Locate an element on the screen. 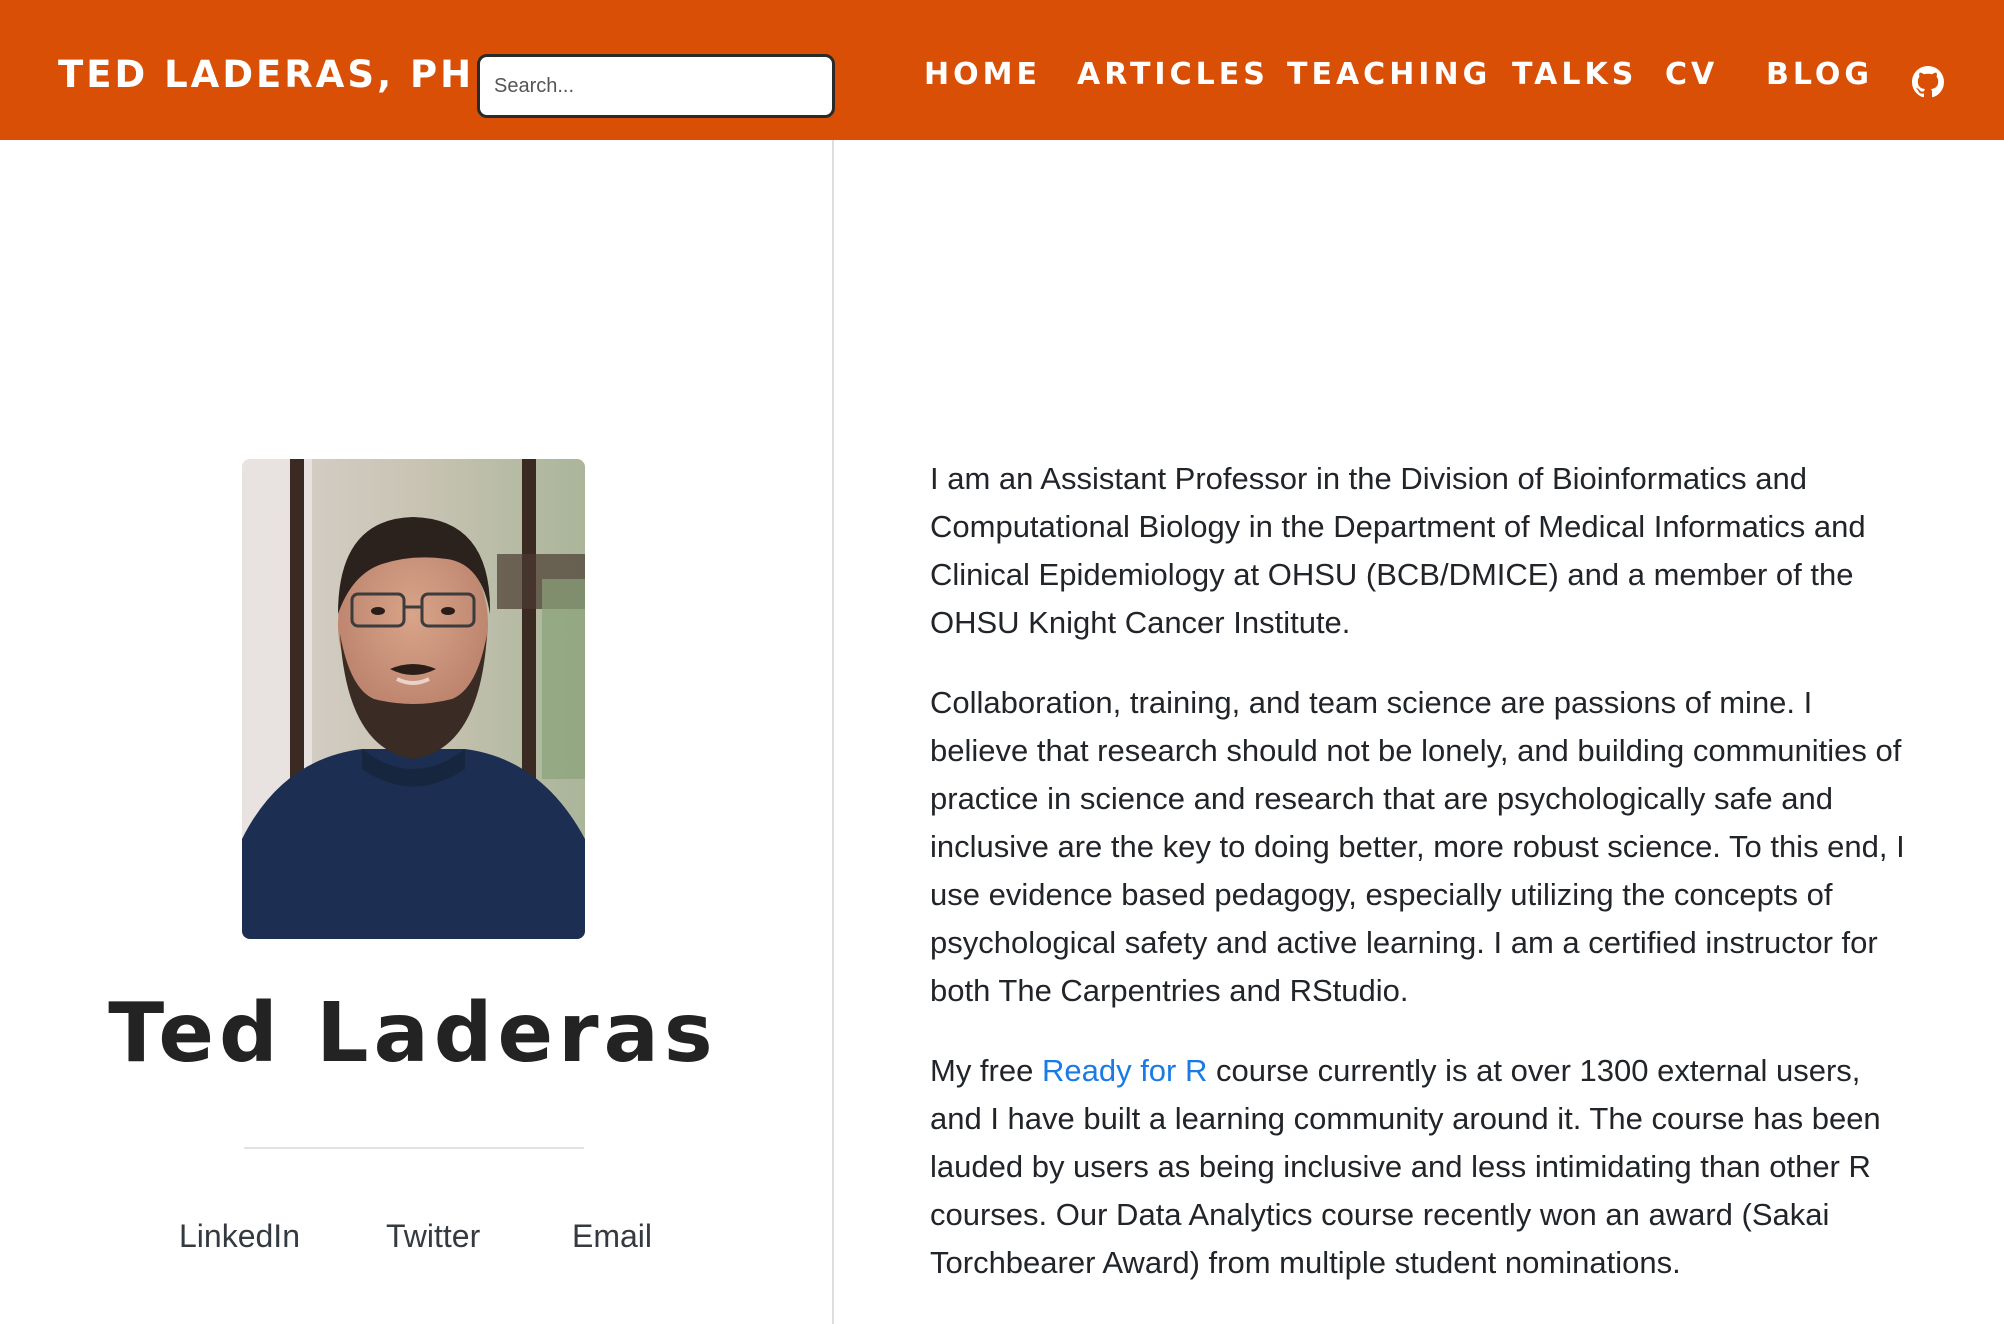 This screenshot has width=2004, height=1324. profile-photo is located at coordinates (413, 699).